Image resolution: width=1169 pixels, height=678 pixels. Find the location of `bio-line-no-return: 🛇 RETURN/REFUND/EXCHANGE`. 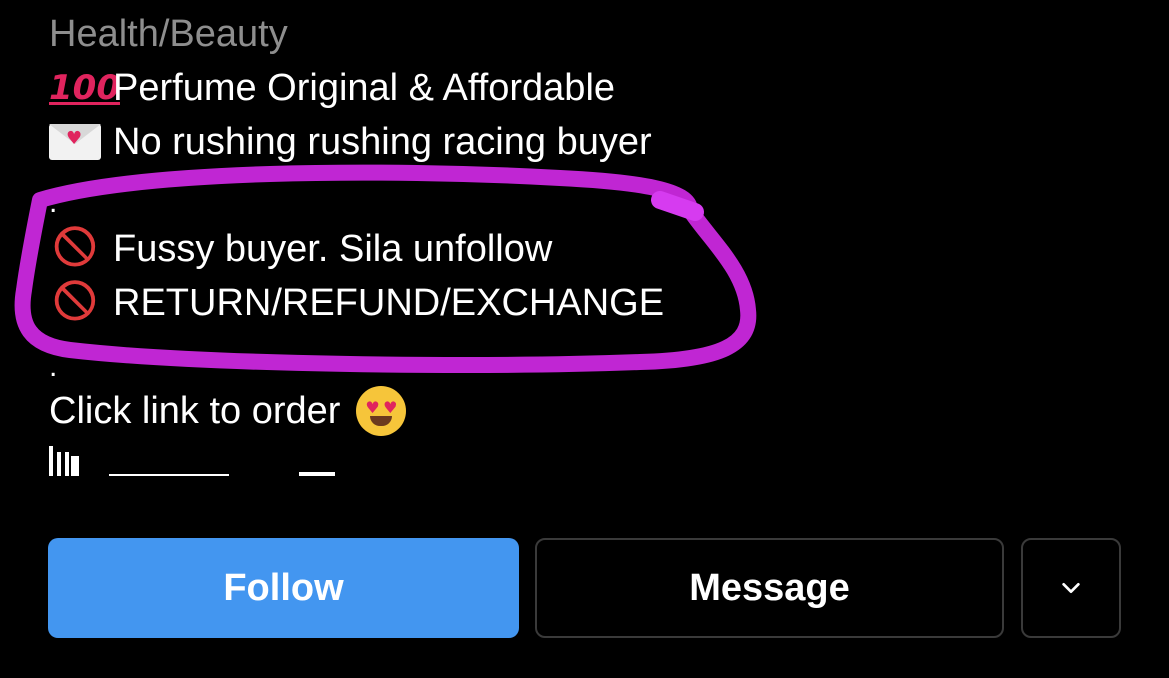

bio-line-no-return: 🛇 RETURN/REFUND/EXCHANGE is located at coordinates (357, 303).